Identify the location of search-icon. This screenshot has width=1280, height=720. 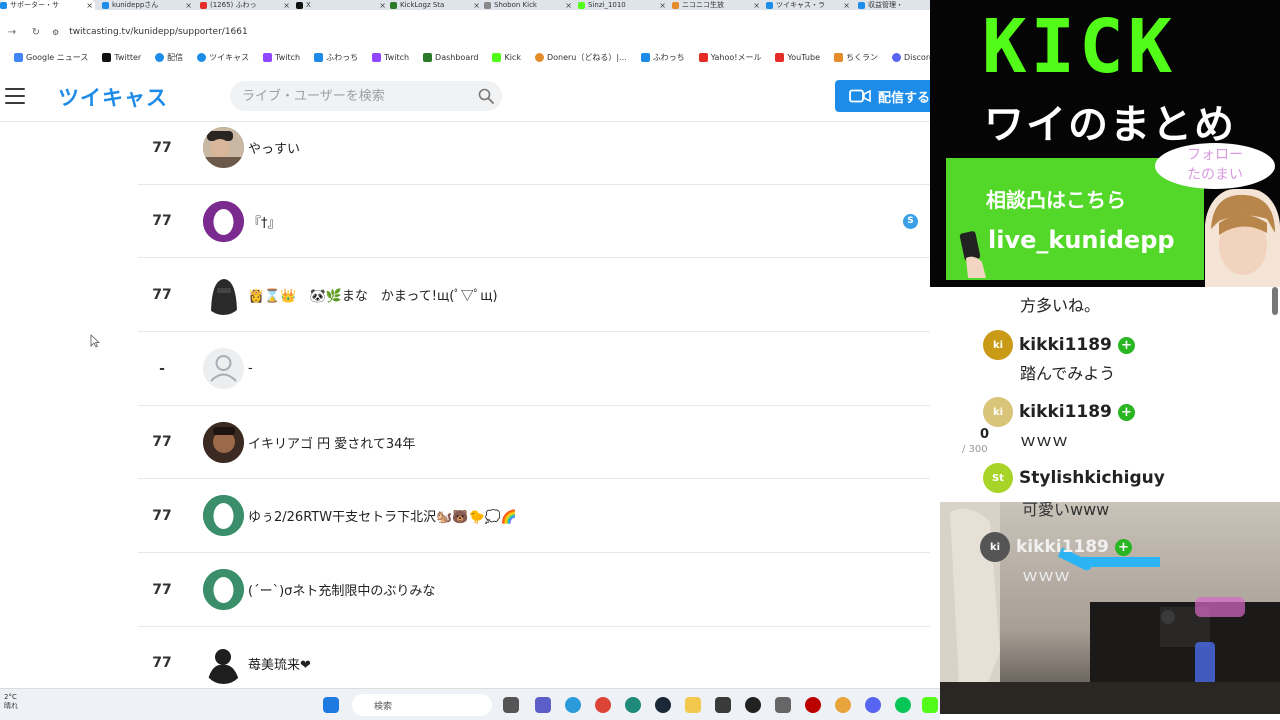
(486, 96).